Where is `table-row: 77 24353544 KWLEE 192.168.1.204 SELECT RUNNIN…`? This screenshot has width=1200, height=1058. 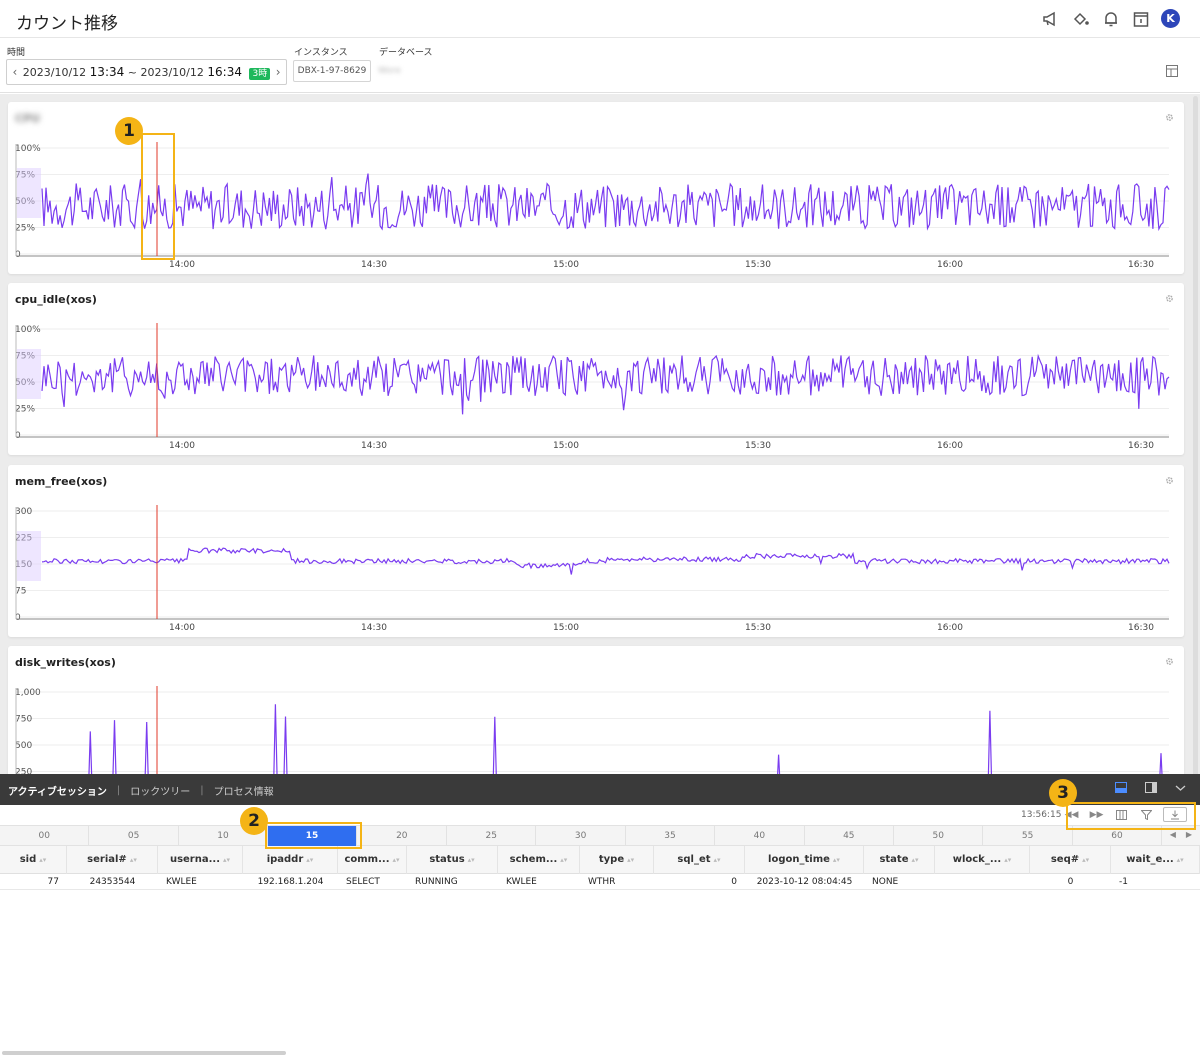 table-row: 77 24353544 KWLEE 192.168.1.204 SELECT RUNNIN… is located at coordinates (600, 882).